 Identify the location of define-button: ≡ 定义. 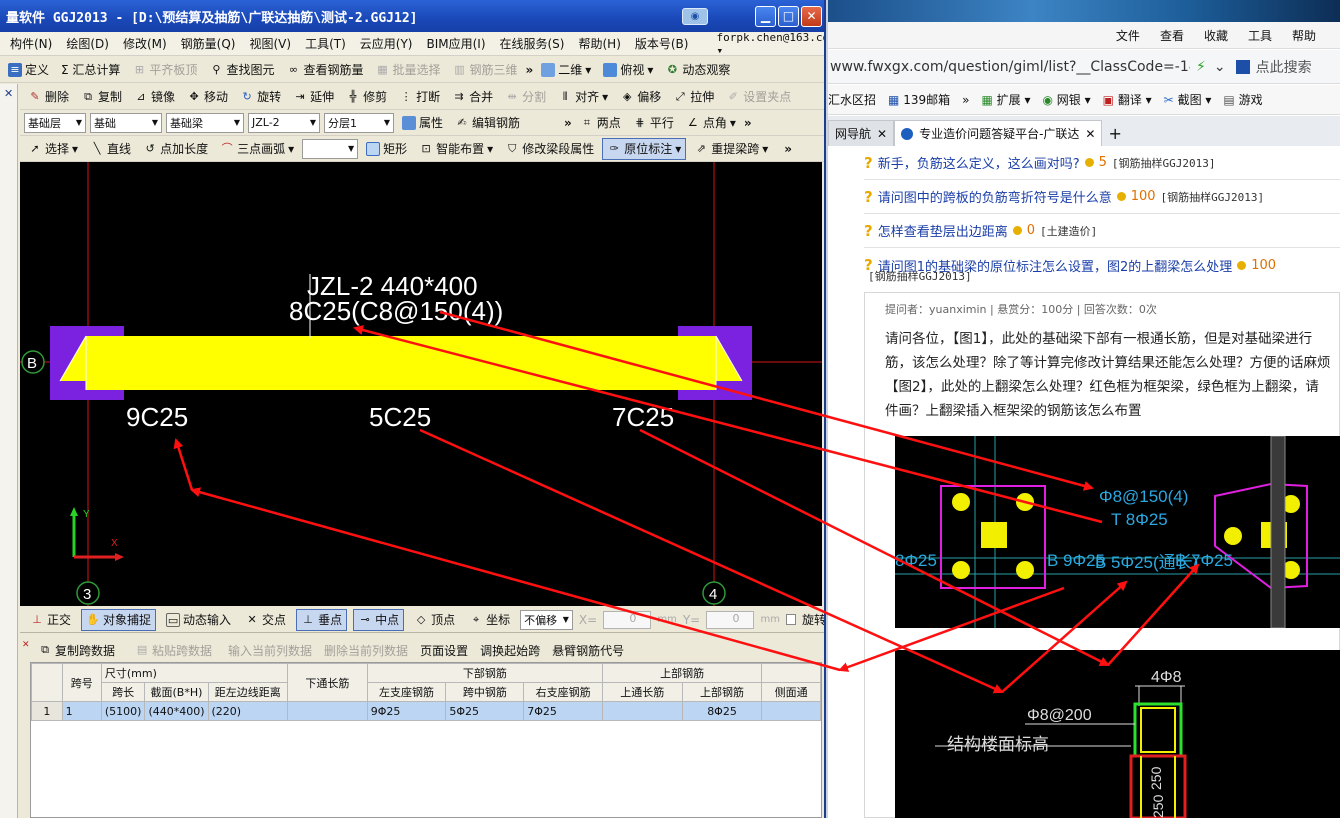
(28, 70).